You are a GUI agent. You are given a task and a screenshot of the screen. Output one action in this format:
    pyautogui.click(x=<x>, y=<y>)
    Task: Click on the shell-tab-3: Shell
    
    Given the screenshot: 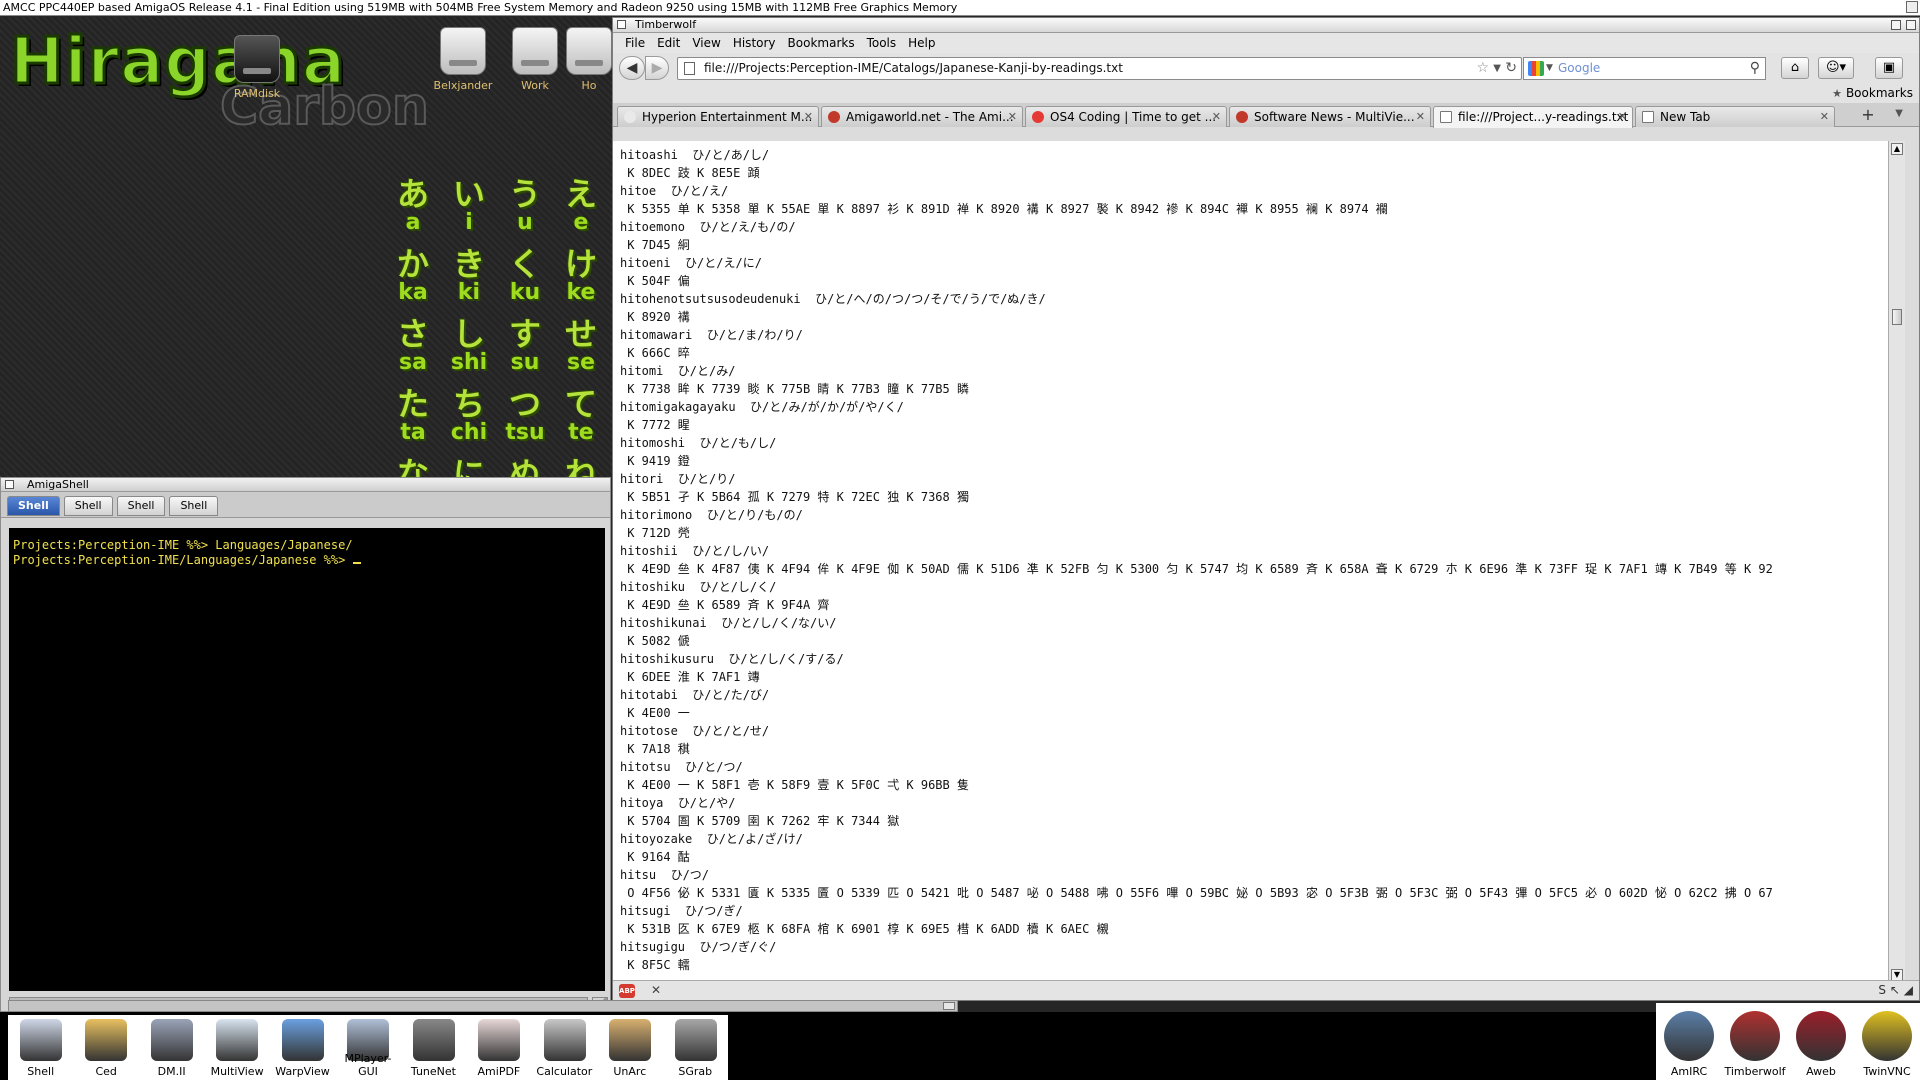 What is the action you would take?
    pyautogui.click(x=141, y=506)
    